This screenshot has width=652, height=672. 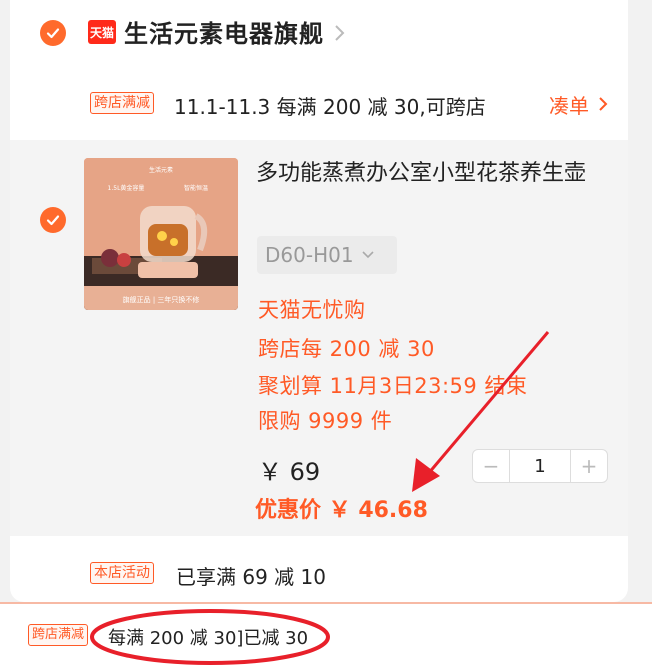 What do you see at coordinates (341, 510) in the screenshot?
I see `deal-price: 优惠价 ￥ 46.68` at bounding box center [341, 510].